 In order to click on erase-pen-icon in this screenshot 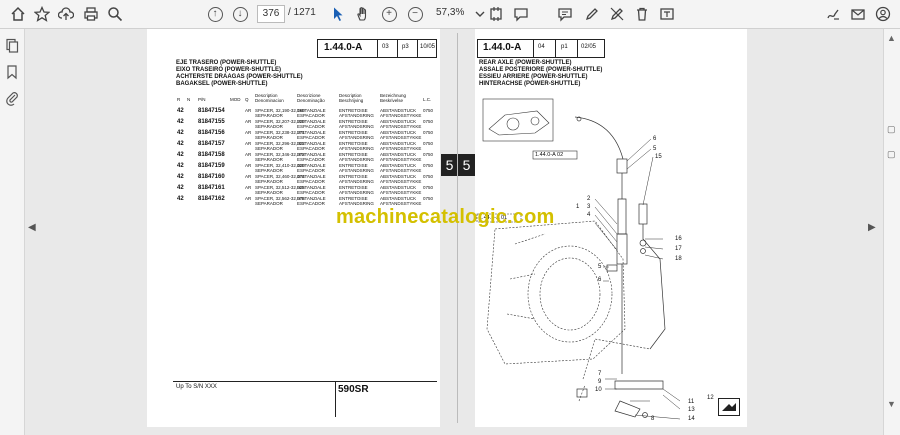, I will do `click(617, 14)`.